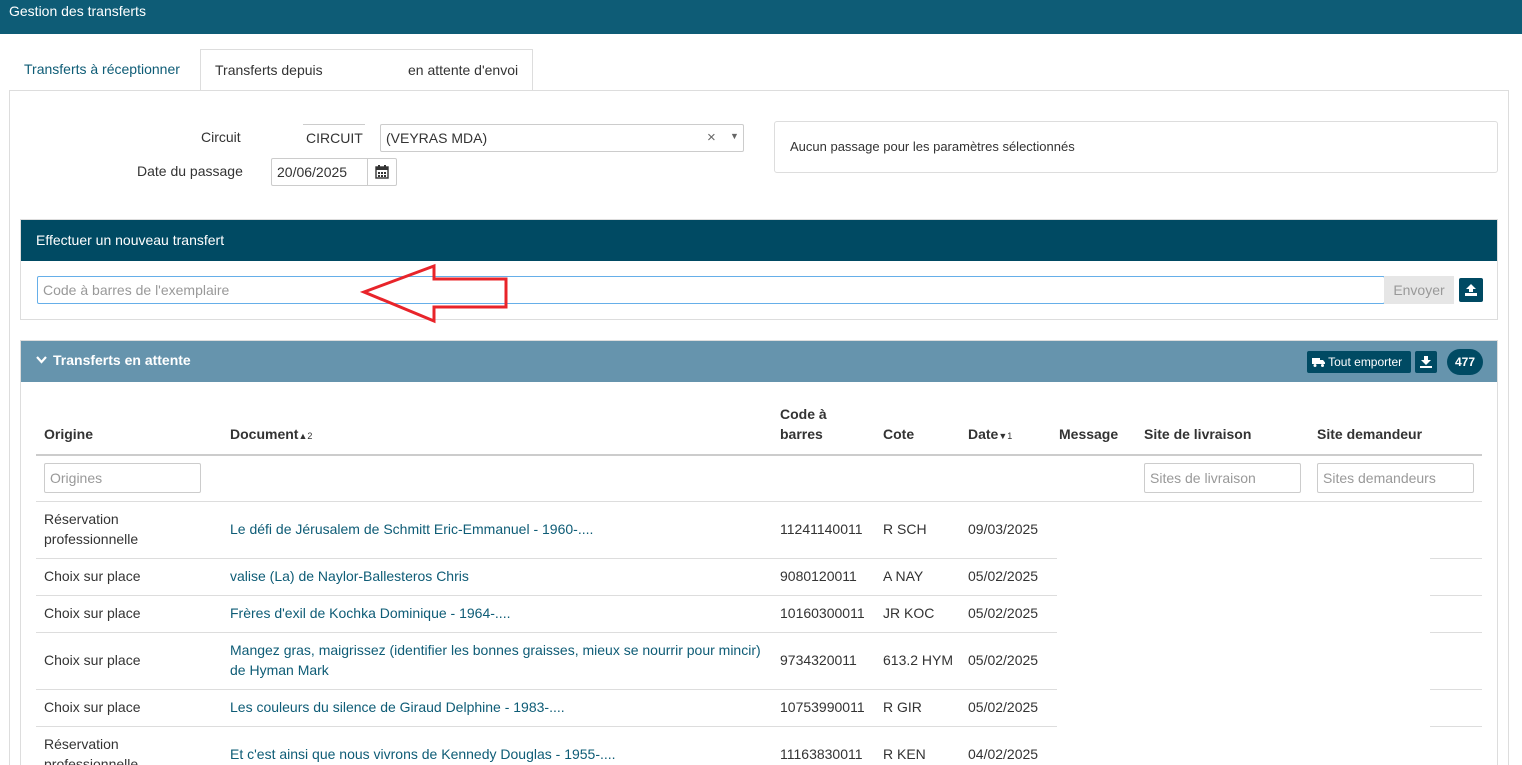 The image size is (1522, 765). Describe the element at coordinates (1197, 434) in the screenshot. I see `column-header-delivery-site: Site de livraison` at that location.